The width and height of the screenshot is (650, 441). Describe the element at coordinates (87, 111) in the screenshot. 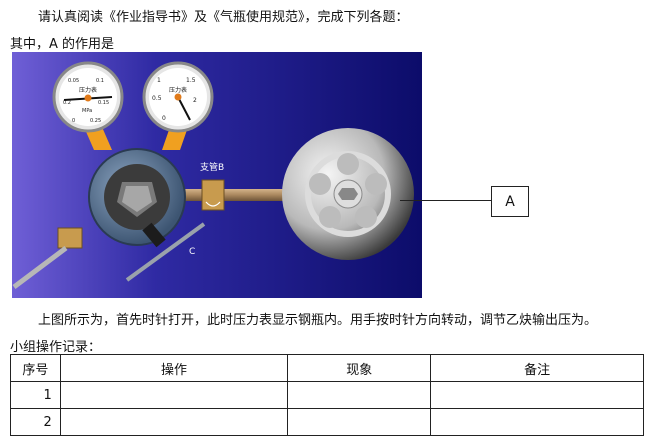

I see `gauge-left-unit: MPa` at that location.